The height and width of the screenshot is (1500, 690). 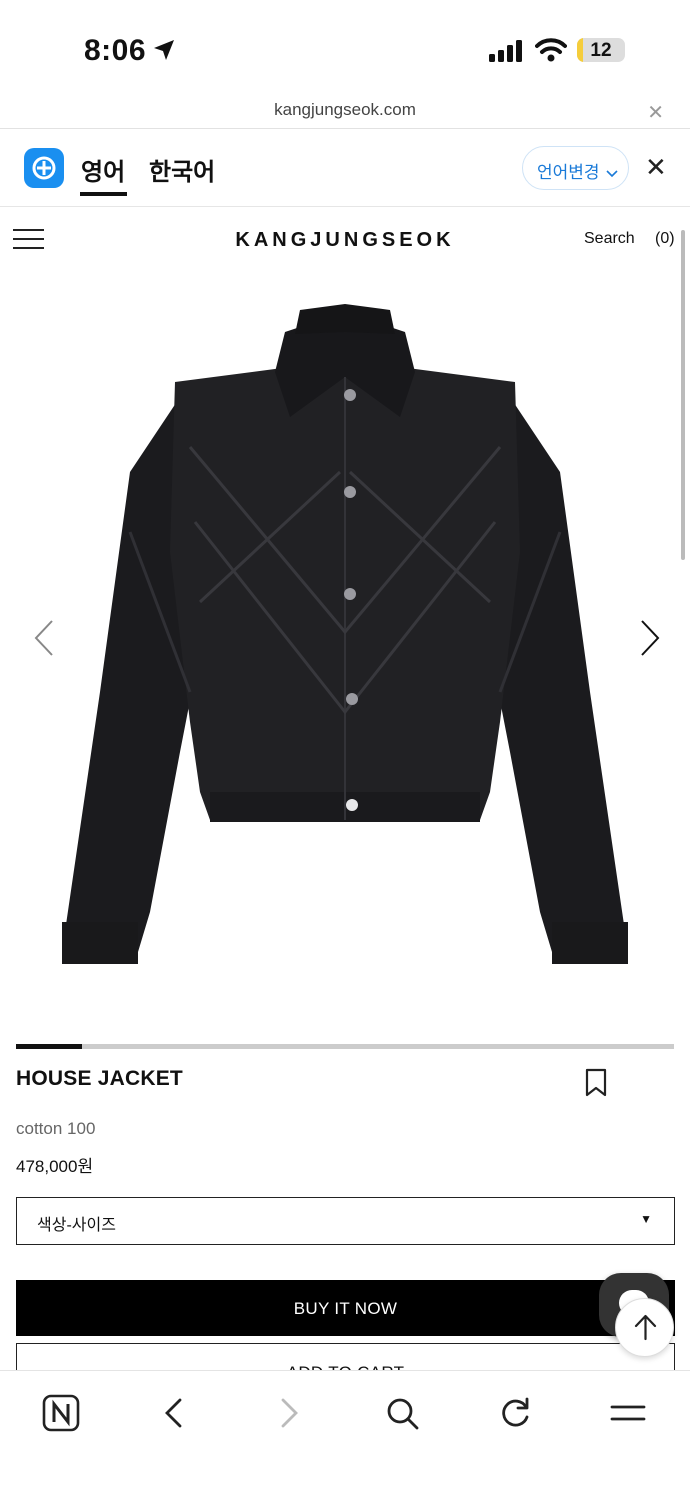 What do you see at coordinates (402, 1413) in the screenshot?
I see `search-icon` at bounding box center [402, 1413].